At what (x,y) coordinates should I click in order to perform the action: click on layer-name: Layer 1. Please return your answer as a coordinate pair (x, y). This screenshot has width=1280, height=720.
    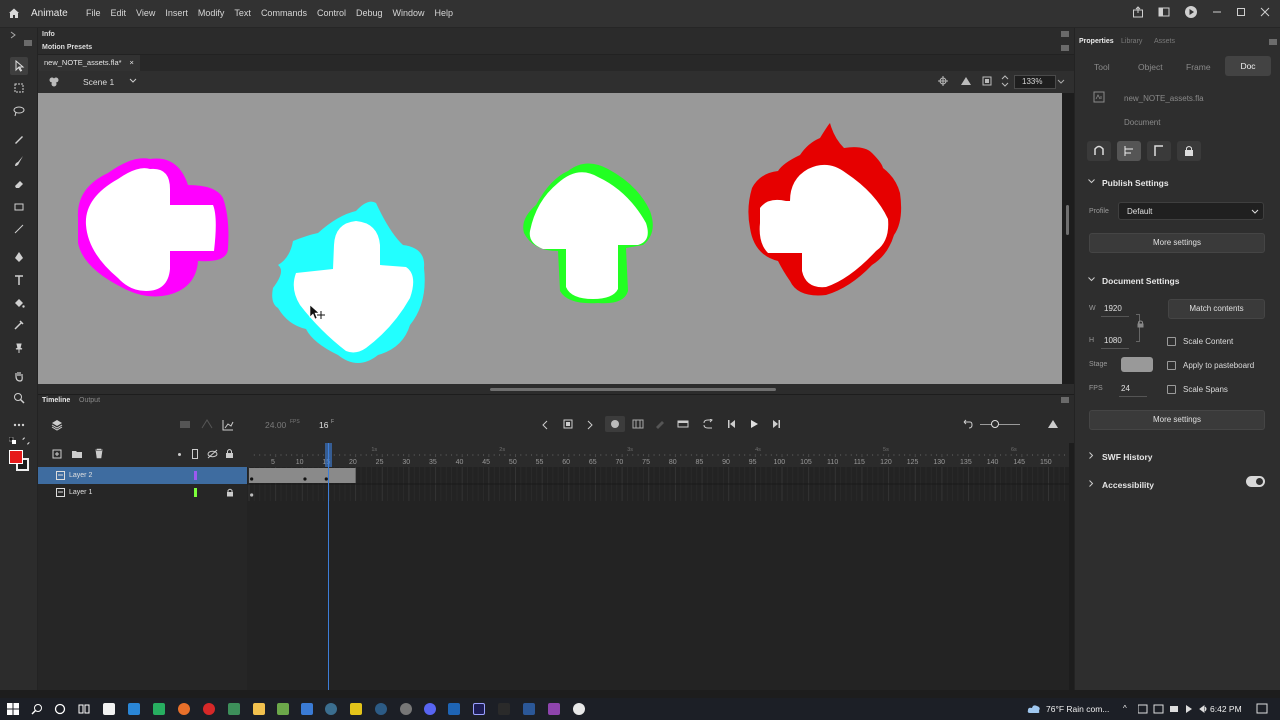
    Looking at the image, I should click on (80, 492).